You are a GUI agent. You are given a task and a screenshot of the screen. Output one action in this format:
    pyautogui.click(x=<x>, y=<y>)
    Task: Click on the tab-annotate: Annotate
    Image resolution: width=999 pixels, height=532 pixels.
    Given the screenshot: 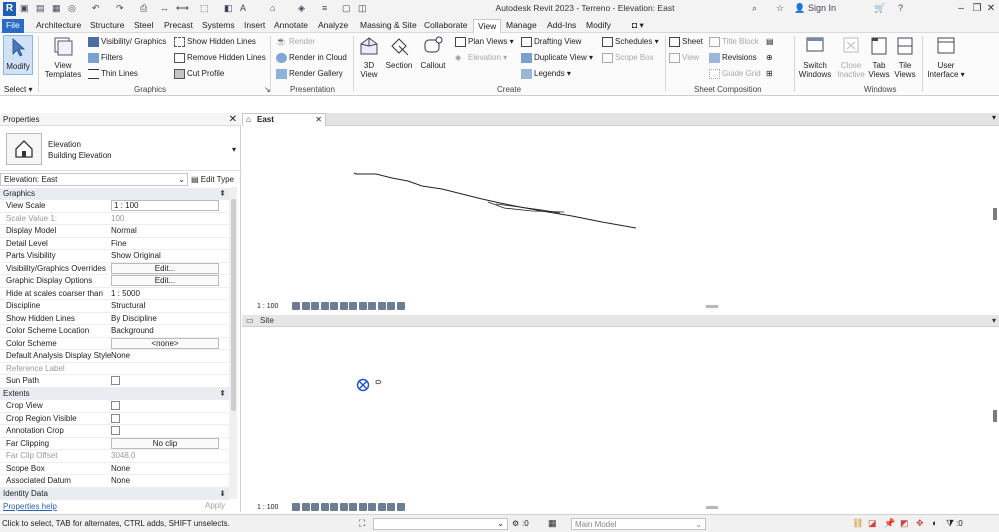 What is the action you would take?
    pyautogui.click(x=291, y=26)
    